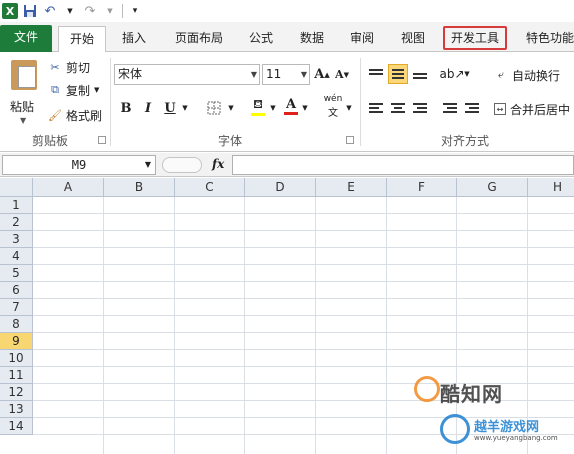 The height and width of the screenshot is (454, 574). Describe the element at coordinates (73, 90) in the screenshot. I see `copy-button: ⧉ 复制 ▼` at that location.